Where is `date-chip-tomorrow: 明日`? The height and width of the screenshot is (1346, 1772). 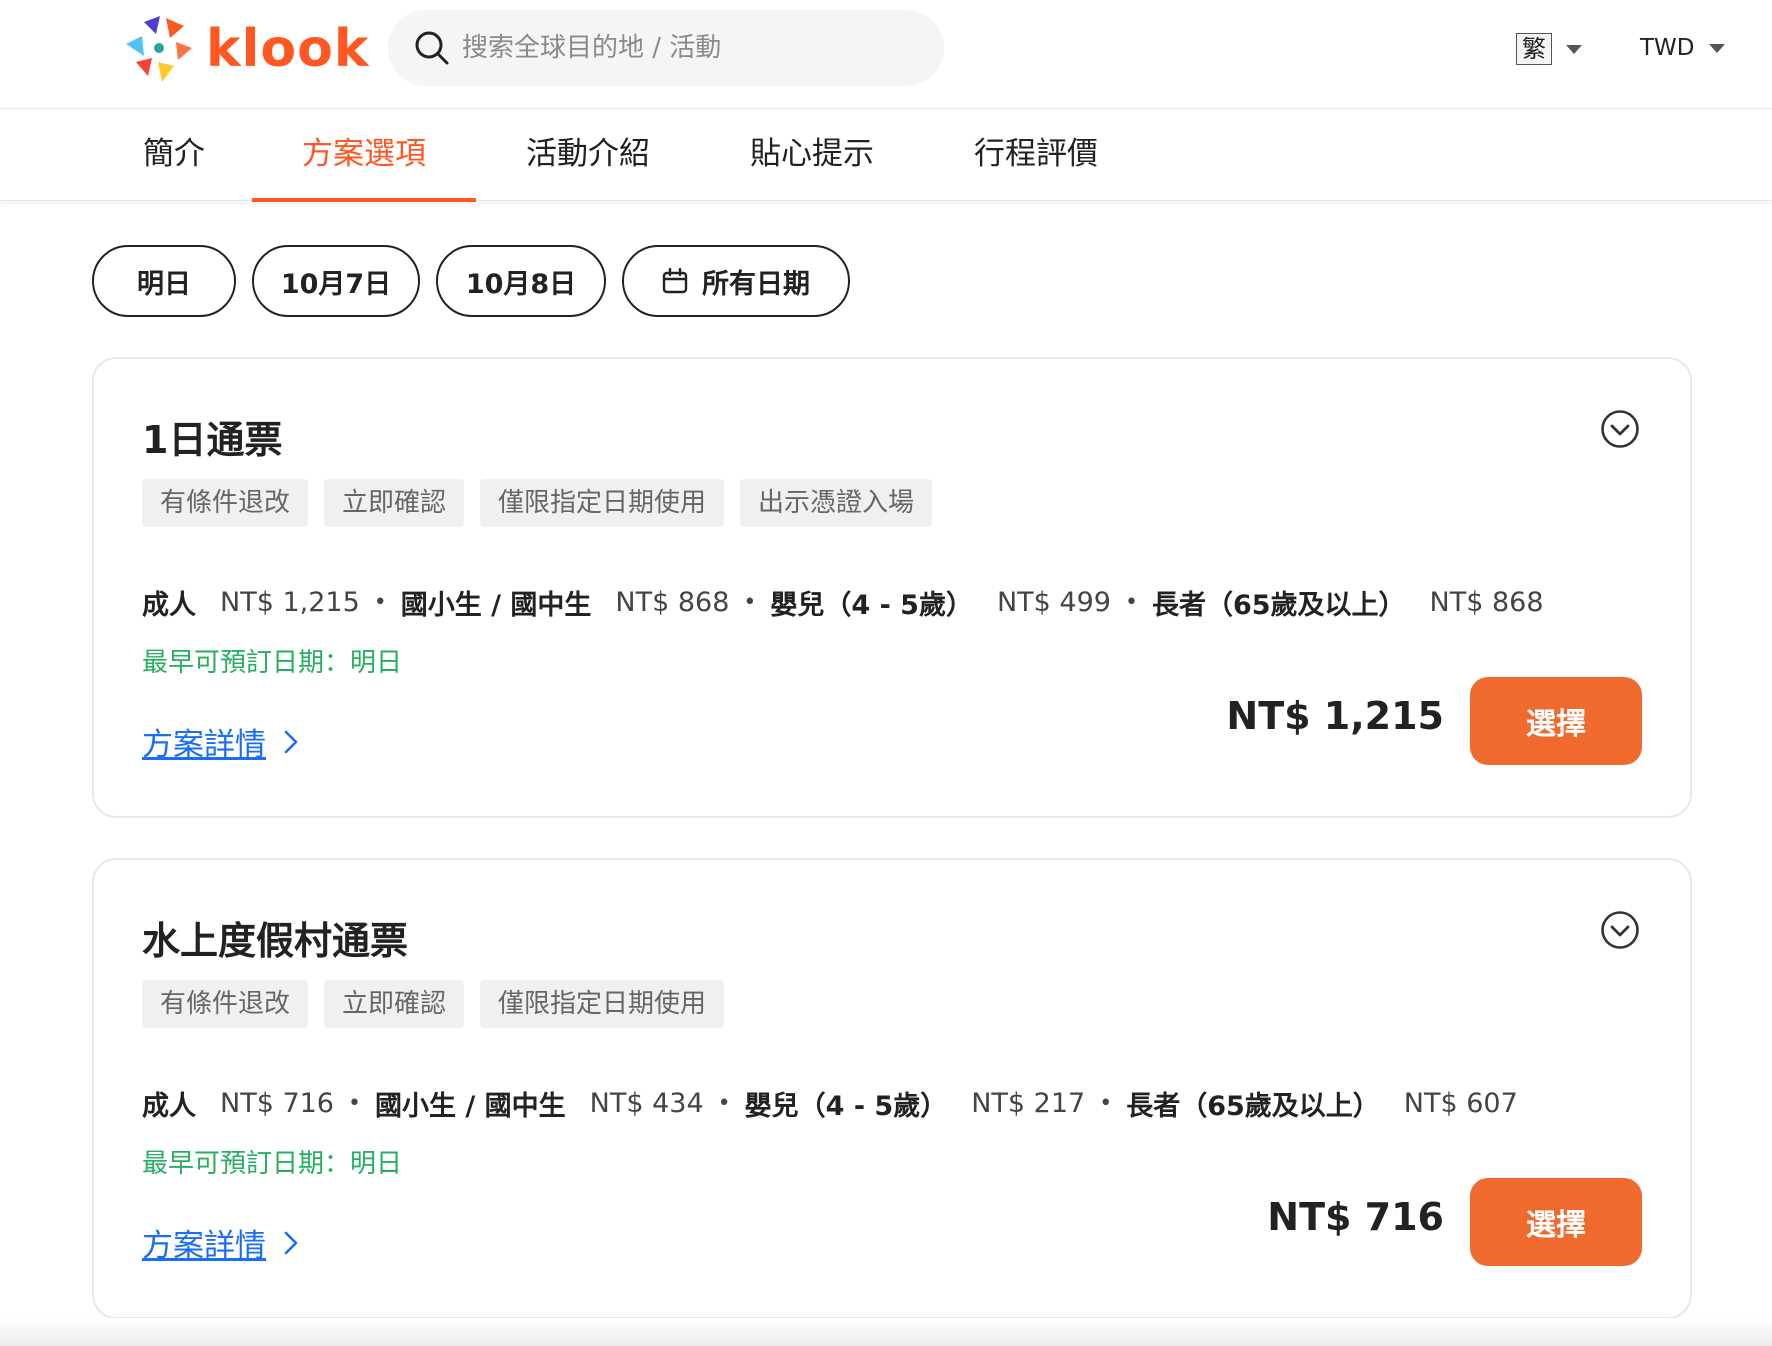 date-chip-tomorrow: 明日 is located at coordinates (164, 281).